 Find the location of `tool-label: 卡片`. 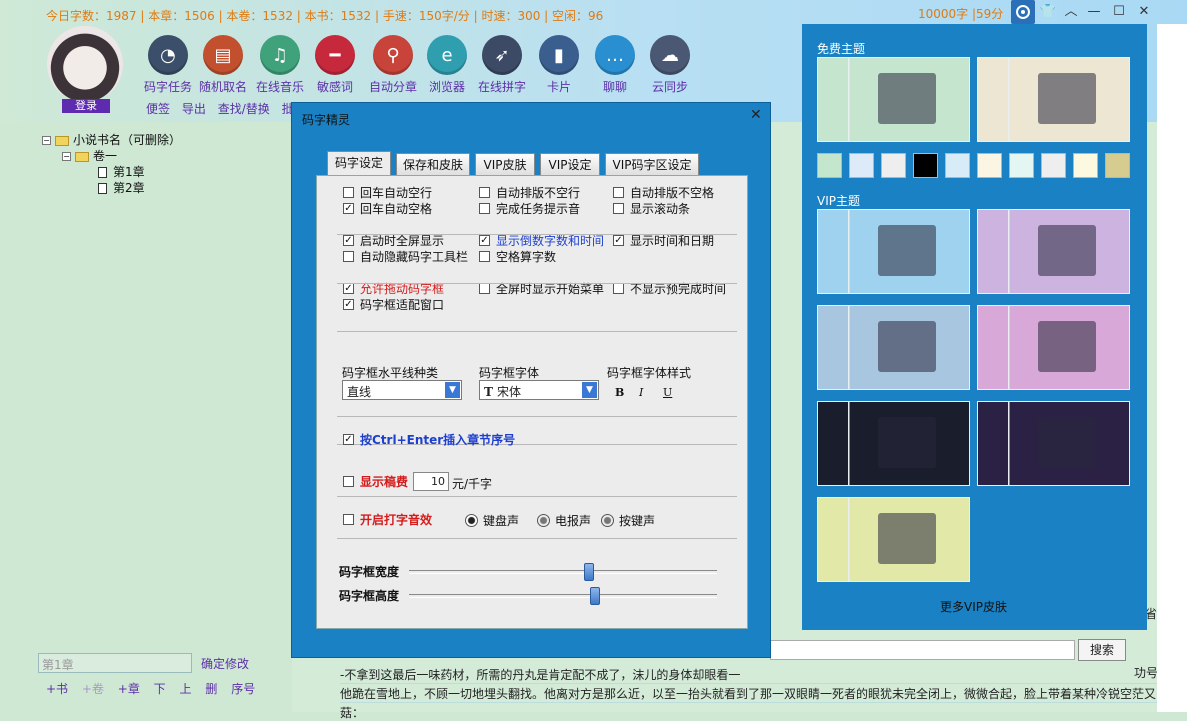

tool-label: 卡片 is located at coordinates (558, 87).